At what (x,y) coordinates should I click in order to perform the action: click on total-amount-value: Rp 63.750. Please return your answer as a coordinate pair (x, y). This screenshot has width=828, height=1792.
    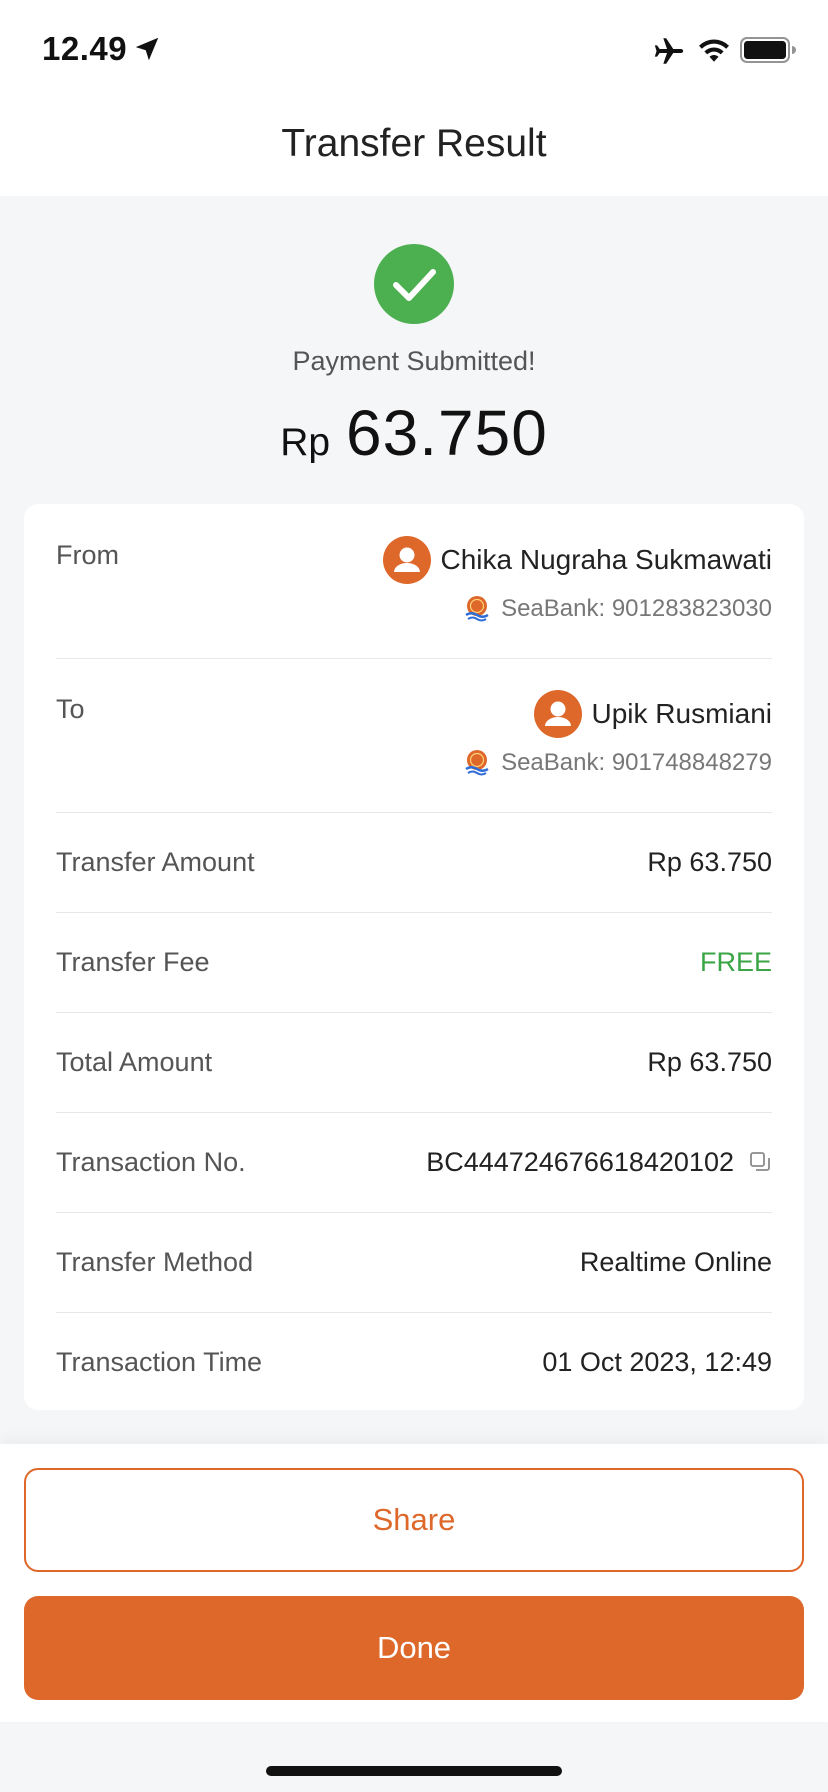
    Looking at the image, I should click on (709, 1062).